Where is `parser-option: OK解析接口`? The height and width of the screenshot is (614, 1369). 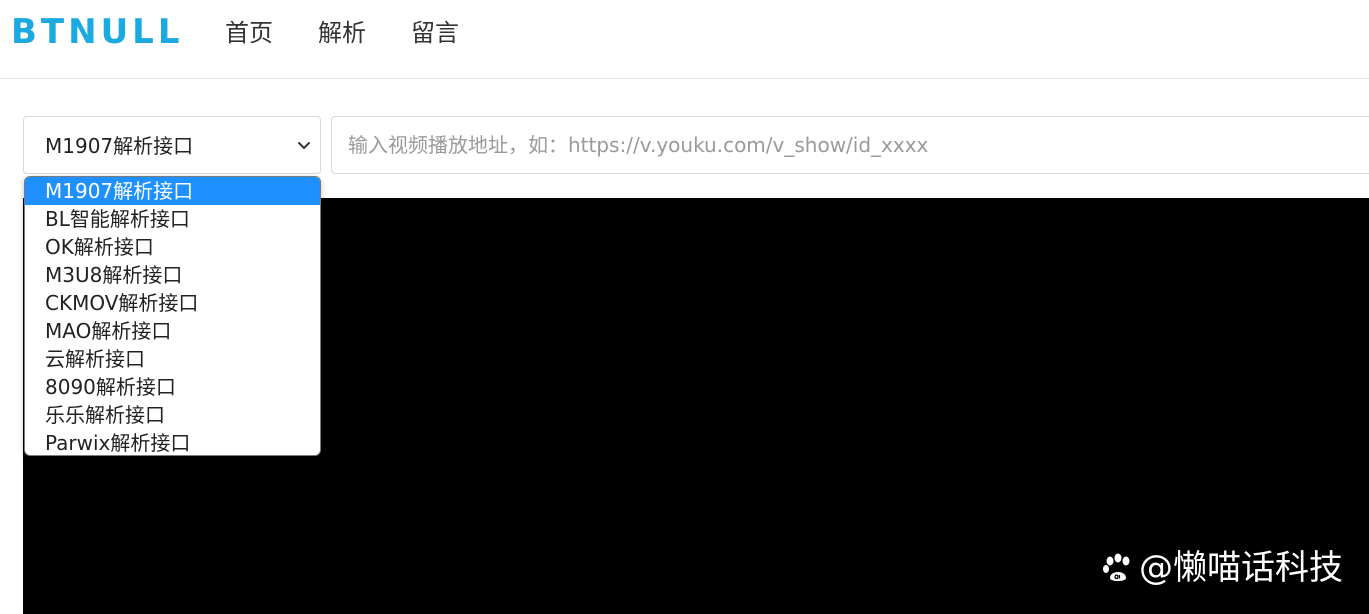
parser-option: OK解析接口 is located at coordinates (172, 247).